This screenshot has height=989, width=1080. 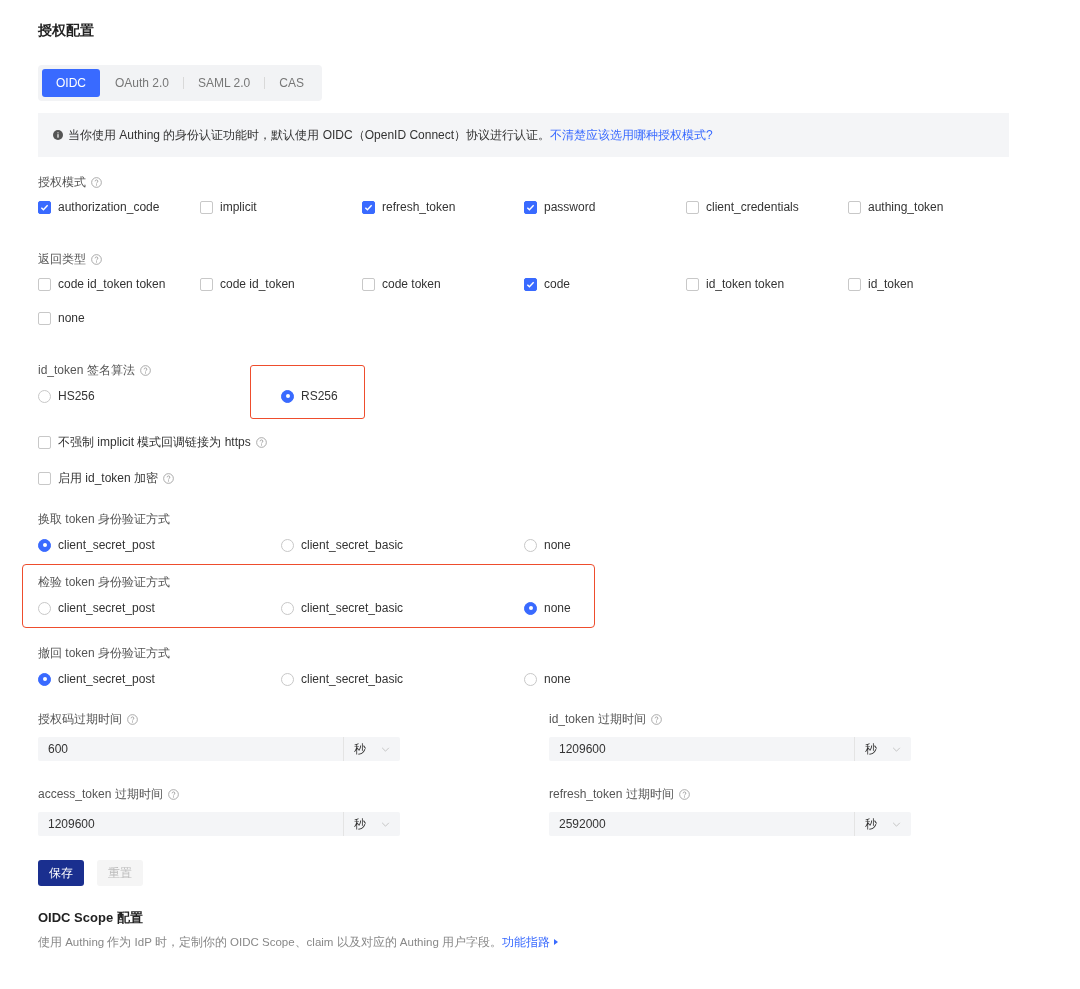 I want to click on info-icon, so click(x=58, y=135).